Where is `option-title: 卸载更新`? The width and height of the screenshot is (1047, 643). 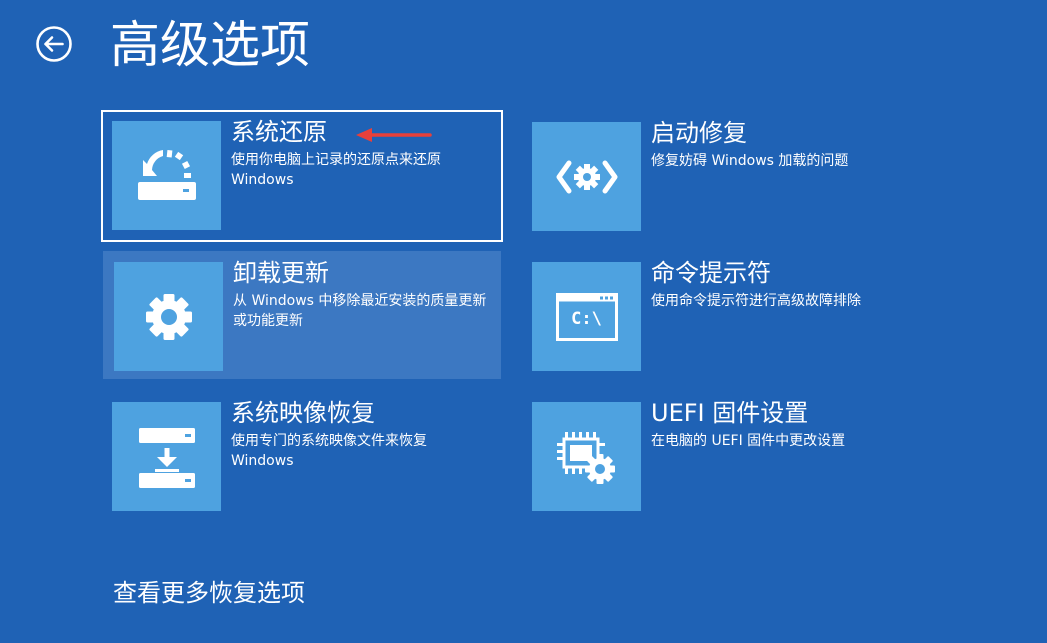 option-title: 卸载更新 is located at coordinates (281, 273).